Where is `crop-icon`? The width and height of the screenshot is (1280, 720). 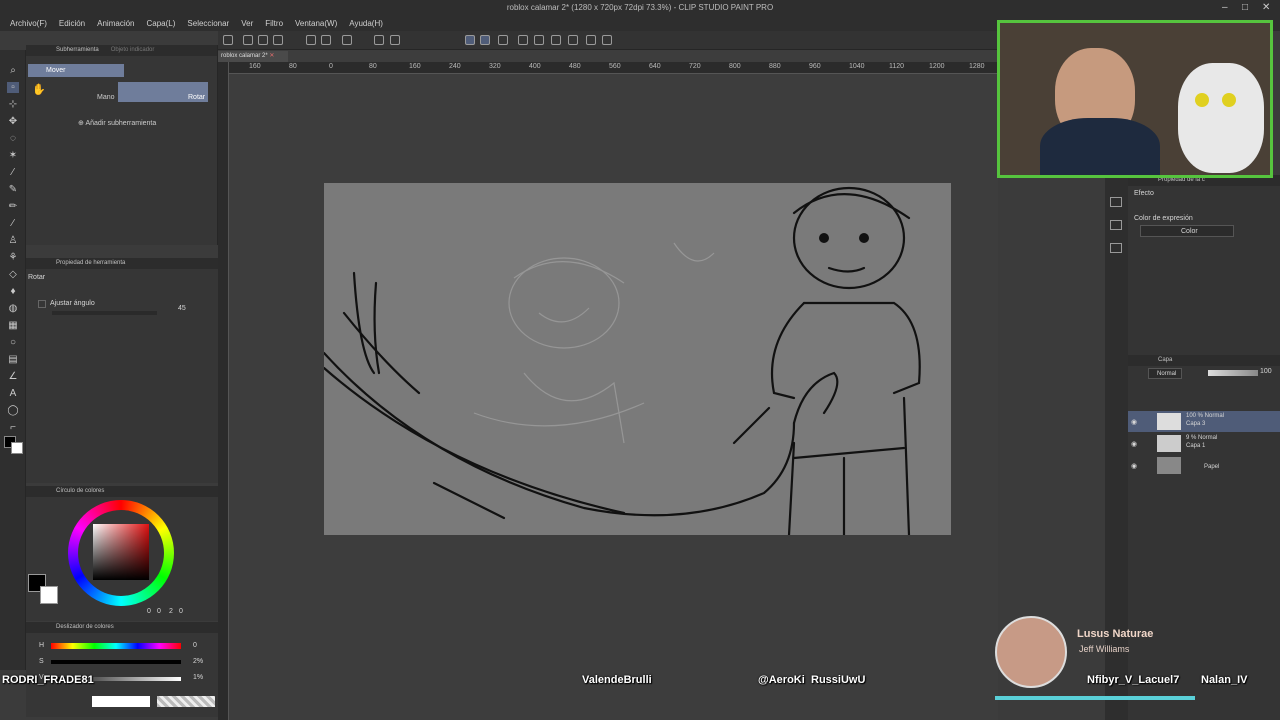
crop-icon is located at coordinates (556, 40).